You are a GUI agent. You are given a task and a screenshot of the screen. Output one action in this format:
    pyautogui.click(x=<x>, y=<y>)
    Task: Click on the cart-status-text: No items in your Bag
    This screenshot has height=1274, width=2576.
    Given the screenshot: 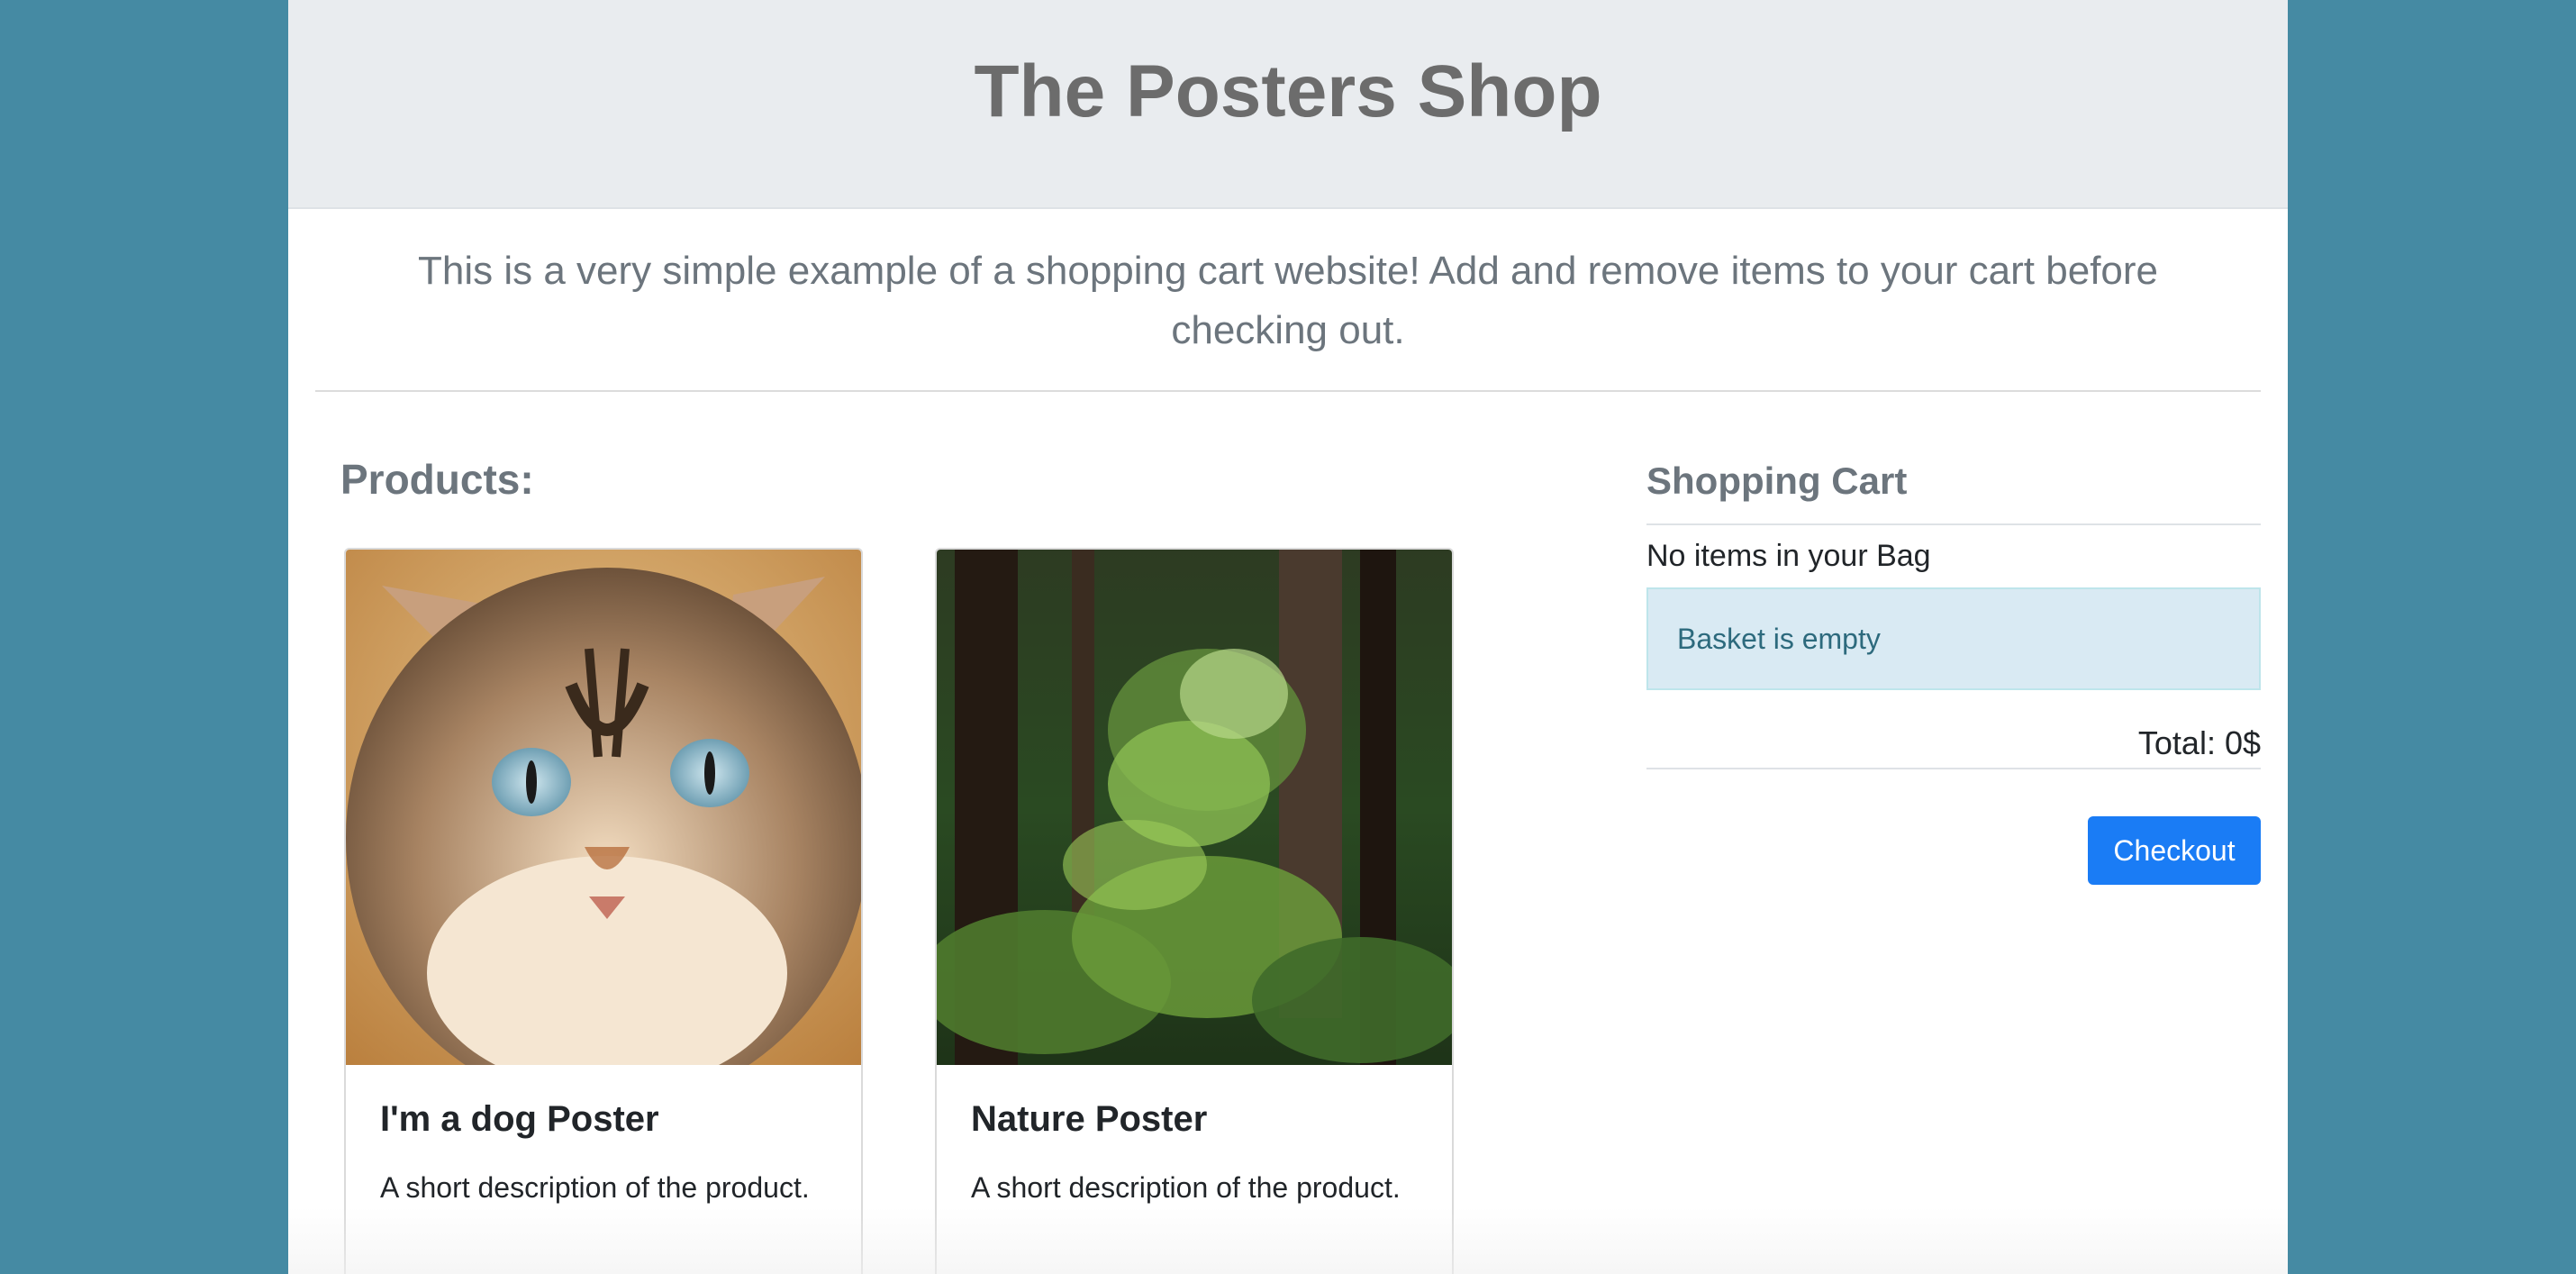 What is the action you would take?
    pyautogui.click(x=1788, y=556)
    